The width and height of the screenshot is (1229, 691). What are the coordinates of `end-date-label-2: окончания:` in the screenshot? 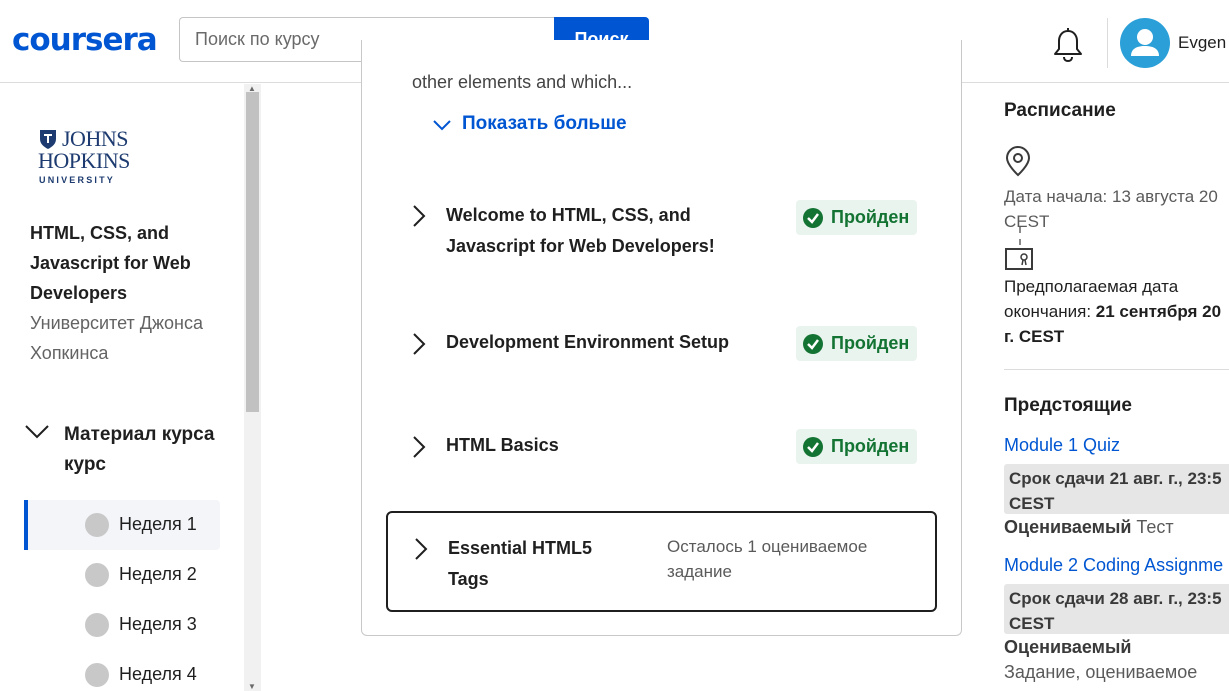 It's located at (1048, 311).